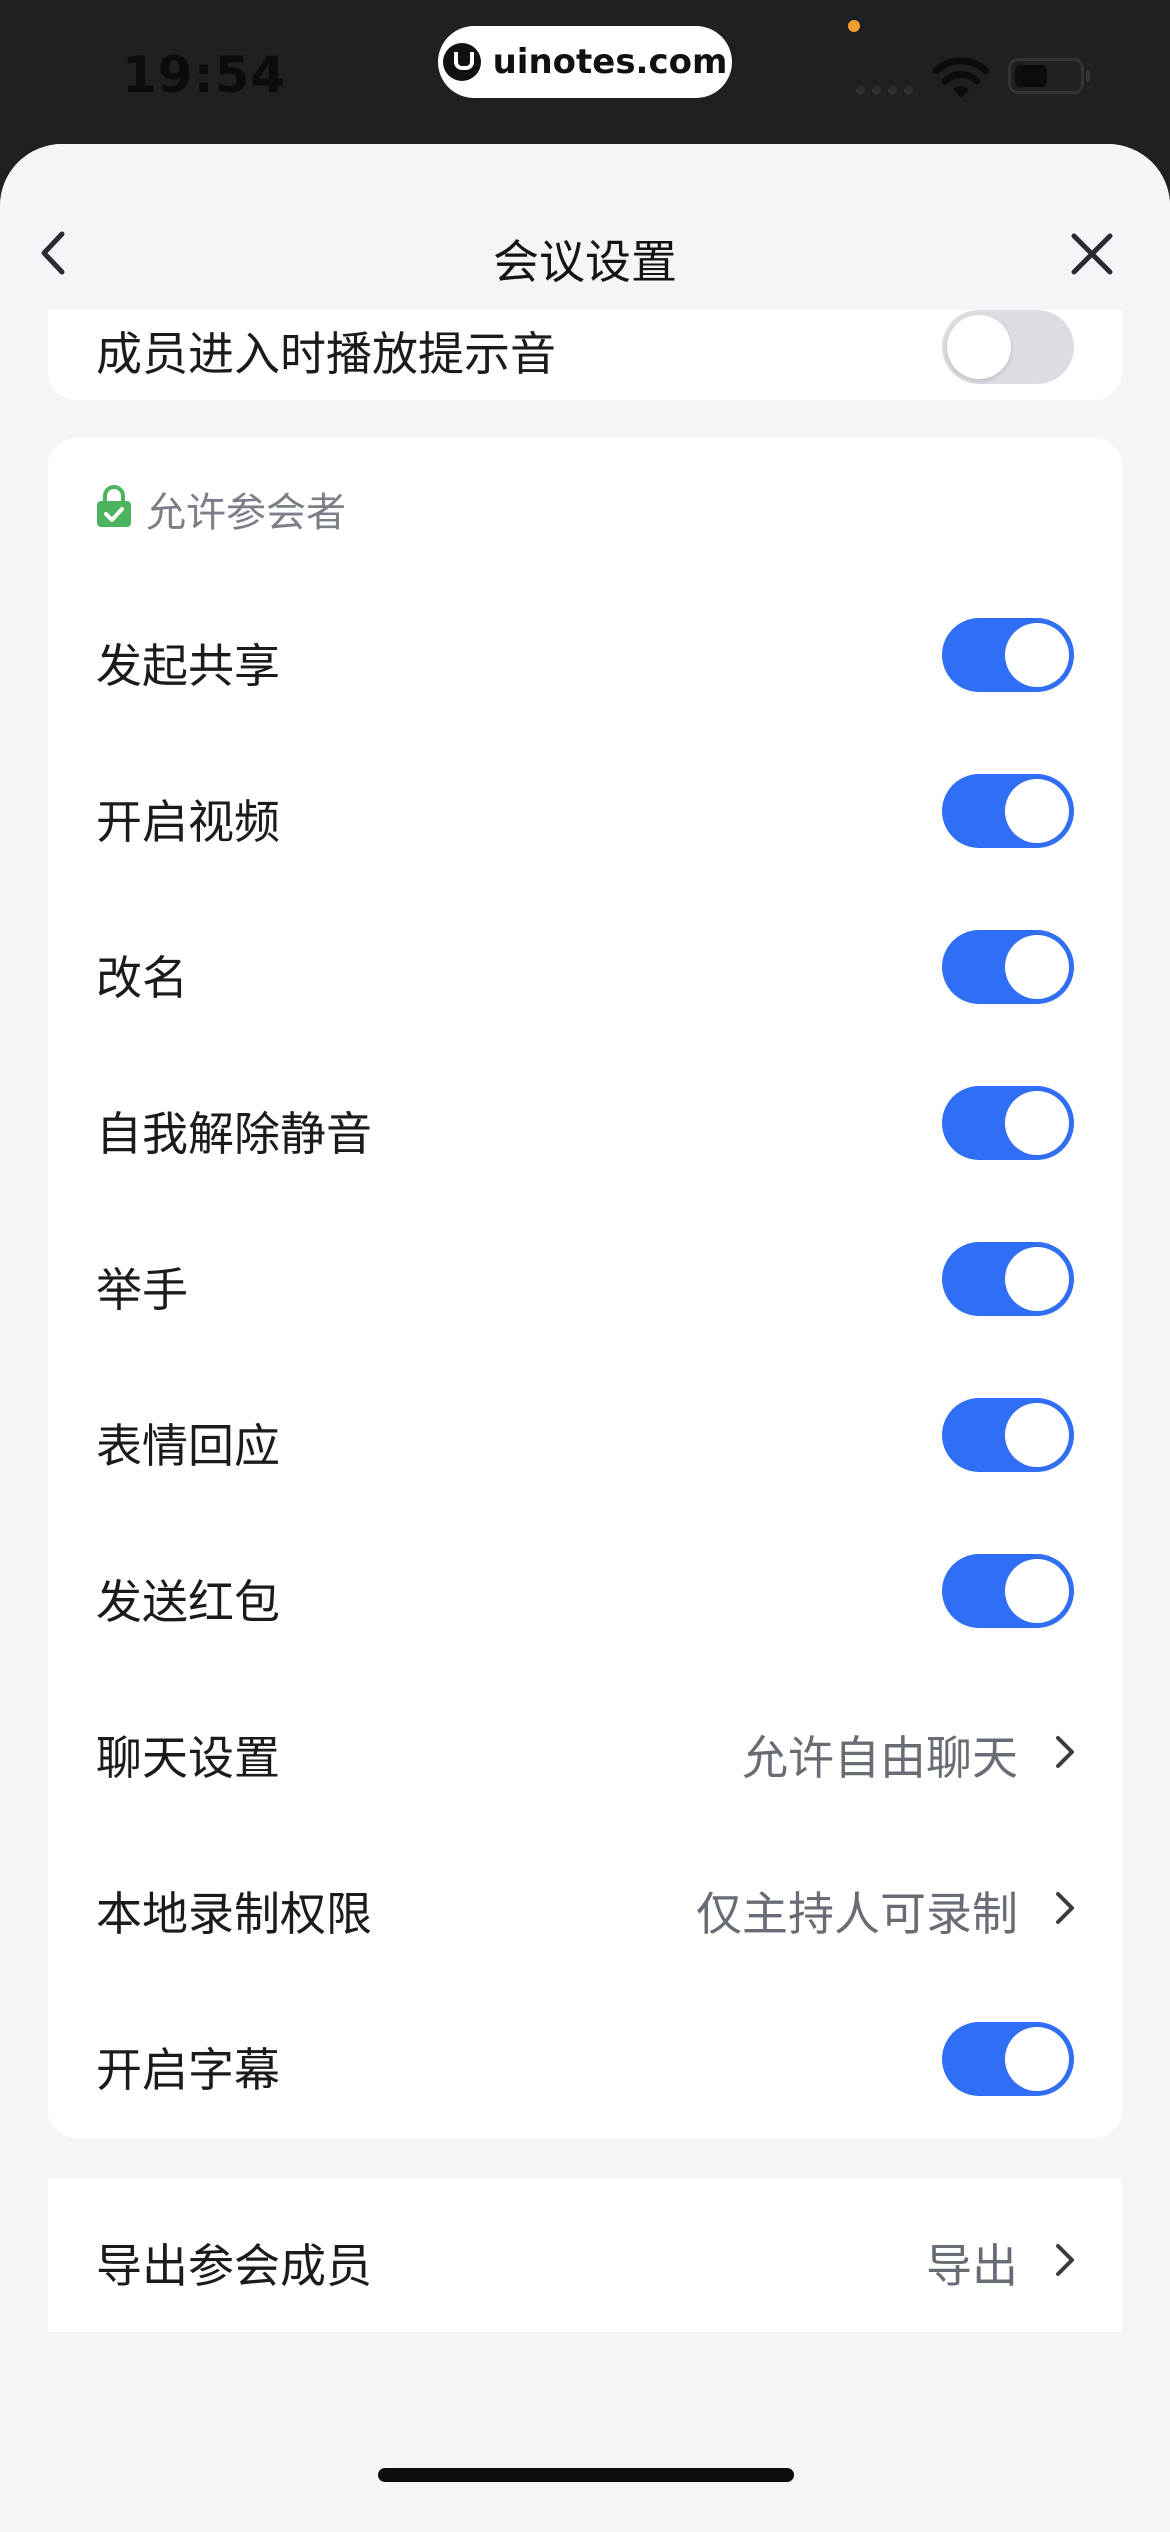 The width and height of the screenshot is (1170, 2532). What do you see at coordinates (585, 1124) in the screenshot?
I see `setting-row-unmute: 自我解除静音` at bounding box center [585, 1124].